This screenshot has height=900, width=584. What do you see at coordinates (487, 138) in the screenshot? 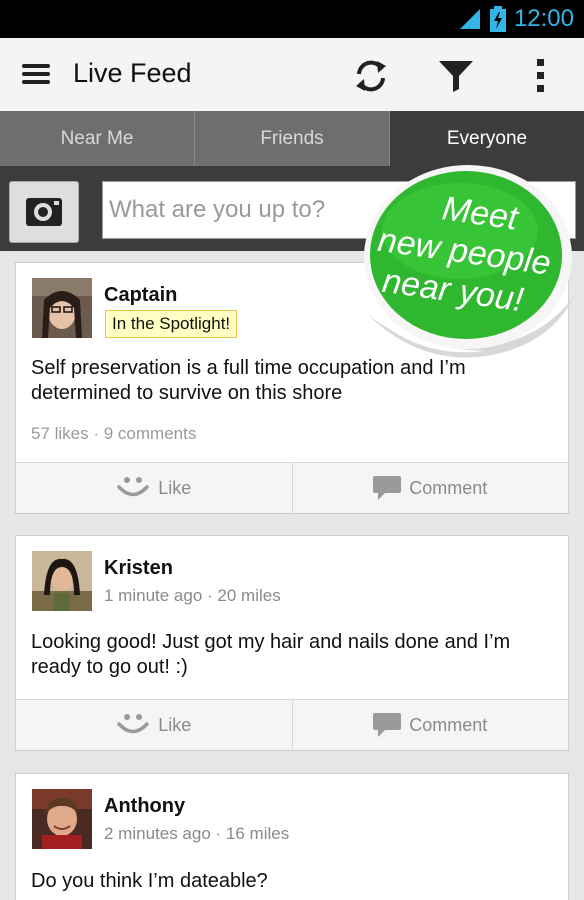
I see `tab-everyone: Everyone` at bounding box center [487, 138].